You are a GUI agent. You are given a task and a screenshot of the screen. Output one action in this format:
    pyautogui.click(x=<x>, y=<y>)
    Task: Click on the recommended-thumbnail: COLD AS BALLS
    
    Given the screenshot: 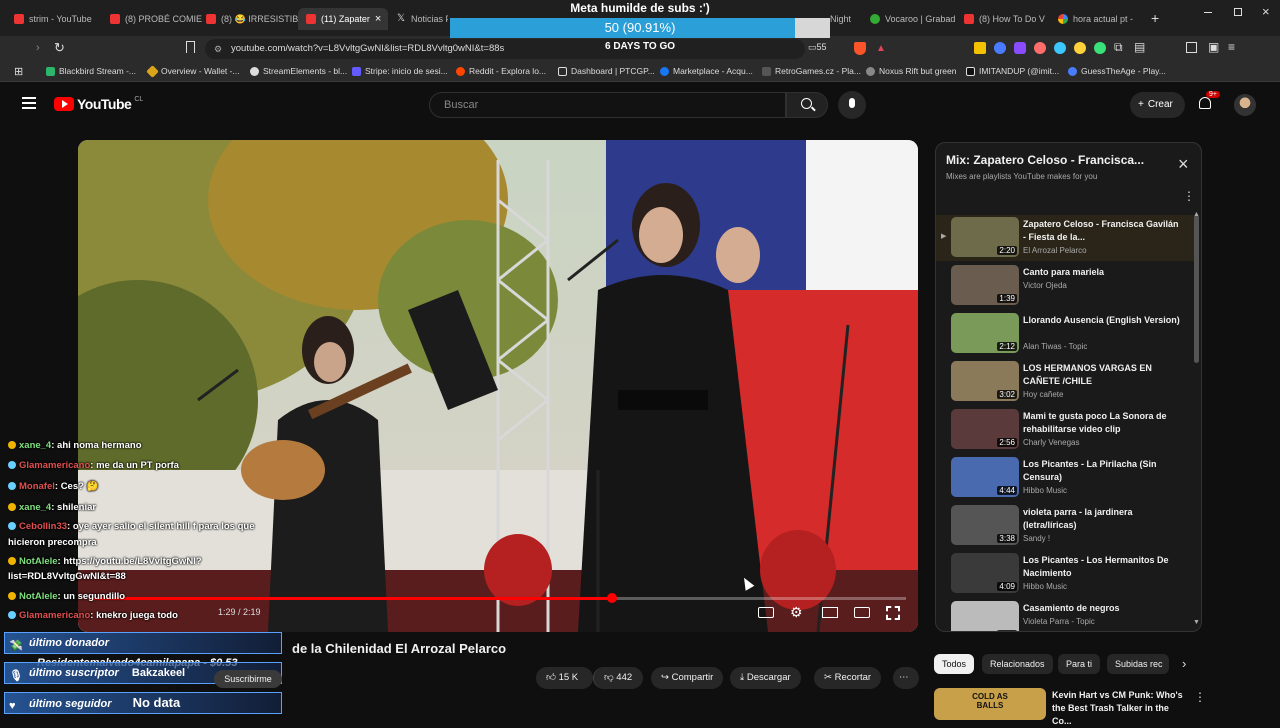 What is the action you would take?
    pyautogui.click(x=990, y=704)
    